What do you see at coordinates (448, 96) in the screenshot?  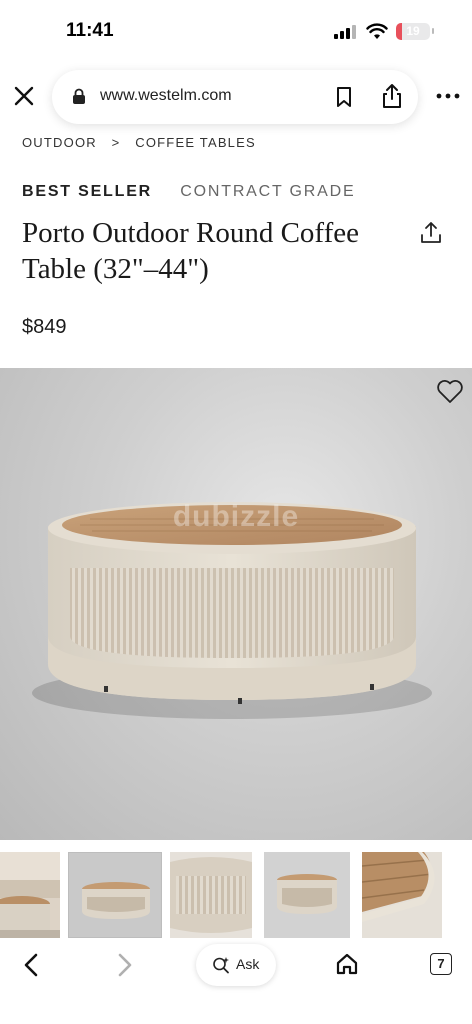 I see `more-icon` at bounding box center [448, 96].